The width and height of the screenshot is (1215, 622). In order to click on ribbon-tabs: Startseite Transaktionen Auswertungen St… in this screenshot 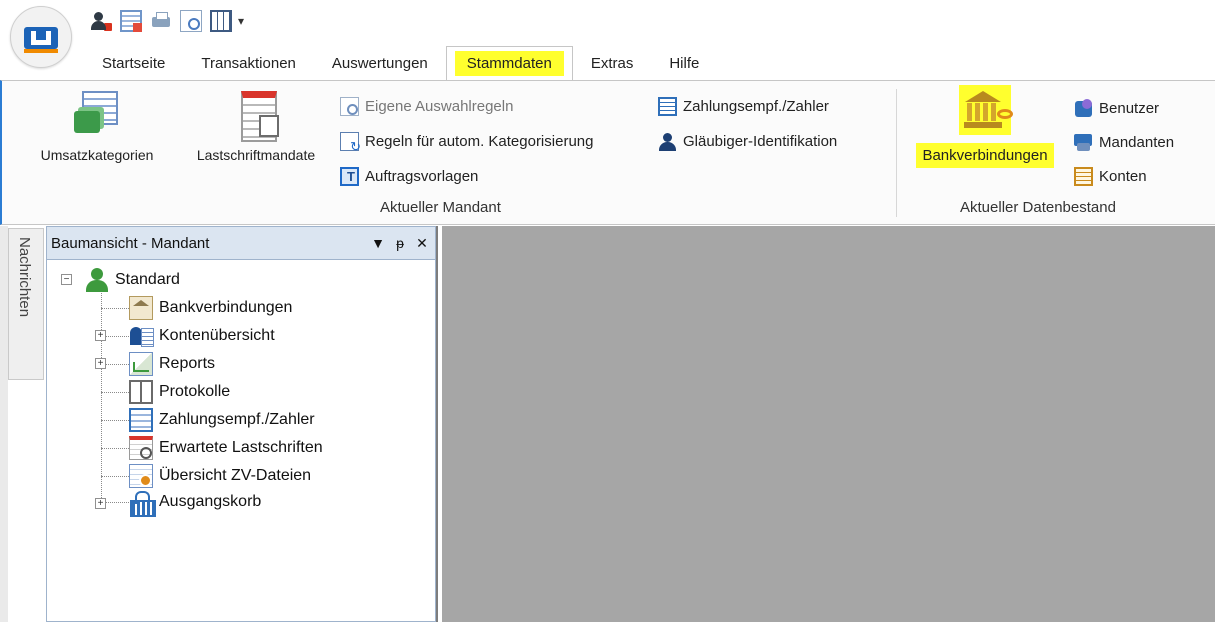, I will do `click(400, 63)`.